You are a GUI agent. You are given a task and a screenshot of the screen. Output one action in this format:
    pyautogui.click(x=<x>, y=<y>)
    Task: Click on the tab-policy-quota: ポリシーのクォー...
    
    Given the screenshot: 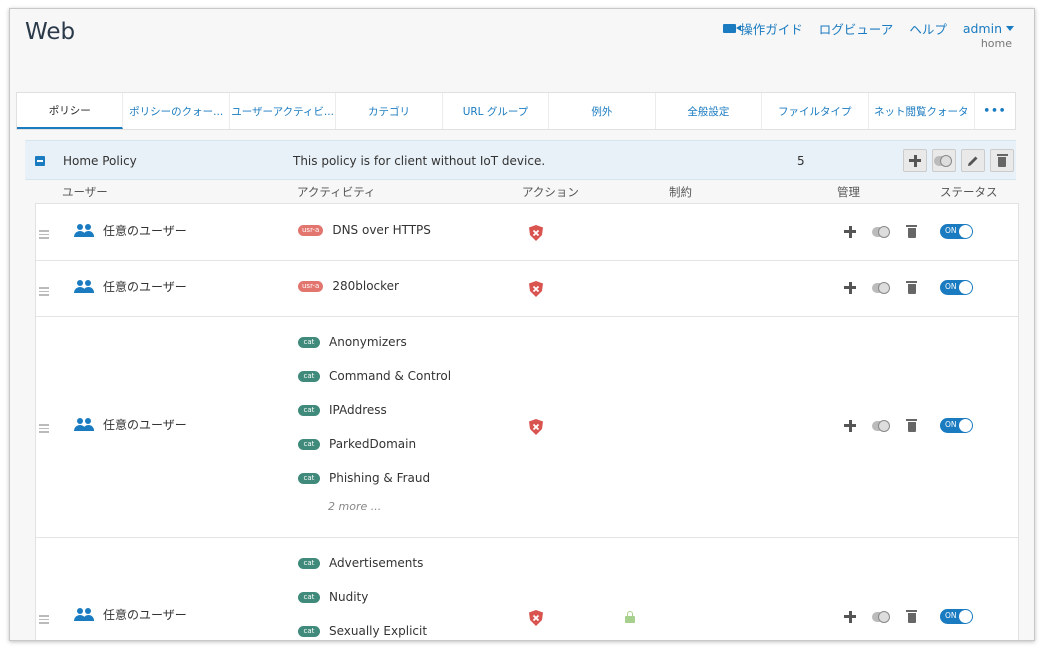 What is the action you would take?
    pyautogui.click(x=176, y=111)
    